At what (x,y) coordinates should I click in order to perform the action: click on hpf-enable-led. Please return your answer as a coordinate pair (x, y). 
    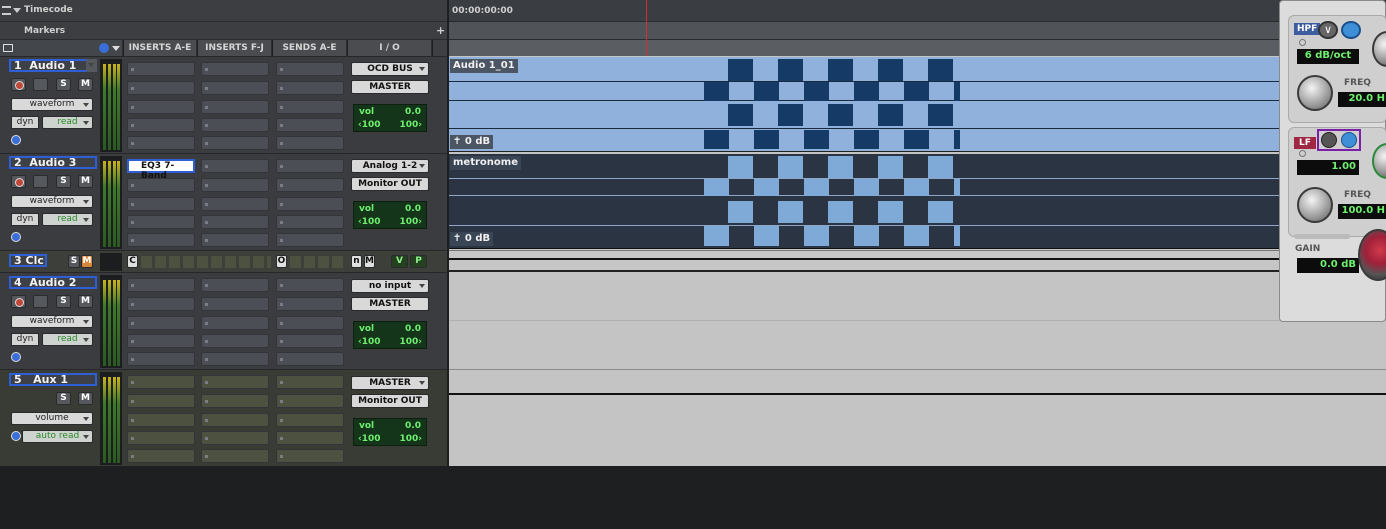
    Looking at the image, I should click on (1302, 42).